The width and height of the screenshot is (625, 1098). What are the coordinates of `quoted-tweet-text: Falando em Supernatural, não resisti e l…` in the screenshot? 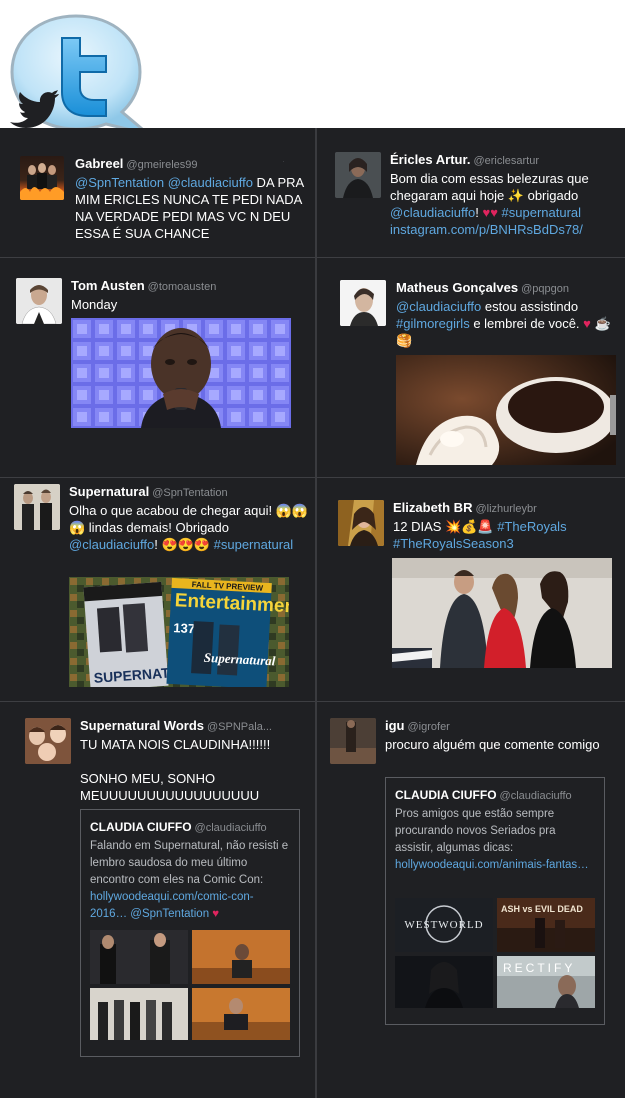 It's located at (190, 880).